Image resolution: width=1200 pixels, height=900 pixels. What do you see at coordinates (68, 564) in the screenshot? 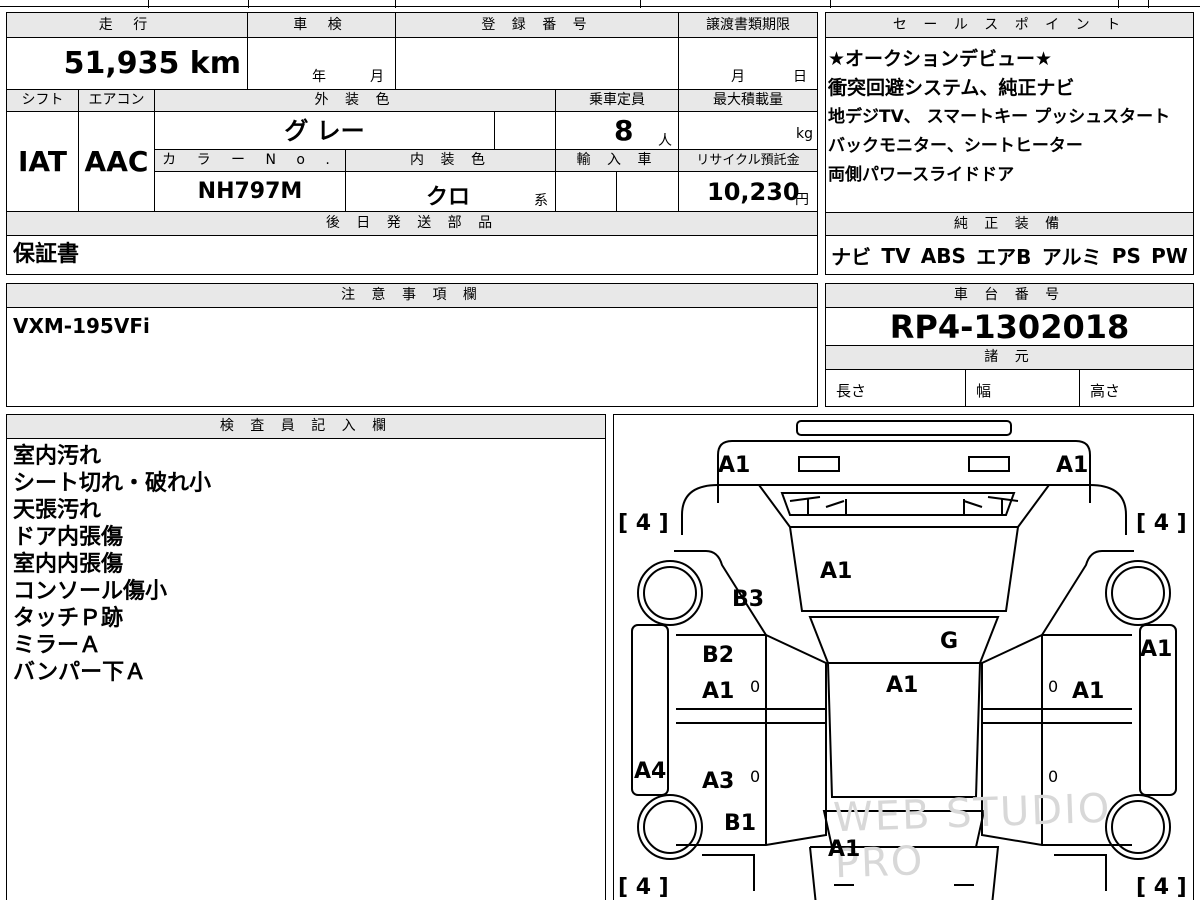
I see `inspector-note: 室内内張傷` at bounding box center [68, 564].